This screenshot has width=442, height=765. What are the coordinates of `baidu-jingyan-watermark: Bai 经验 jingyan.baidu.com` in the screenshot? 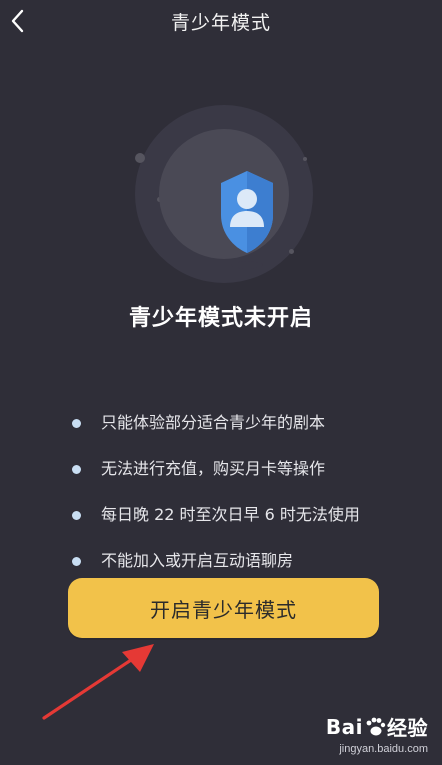 It's located at (373, 734).